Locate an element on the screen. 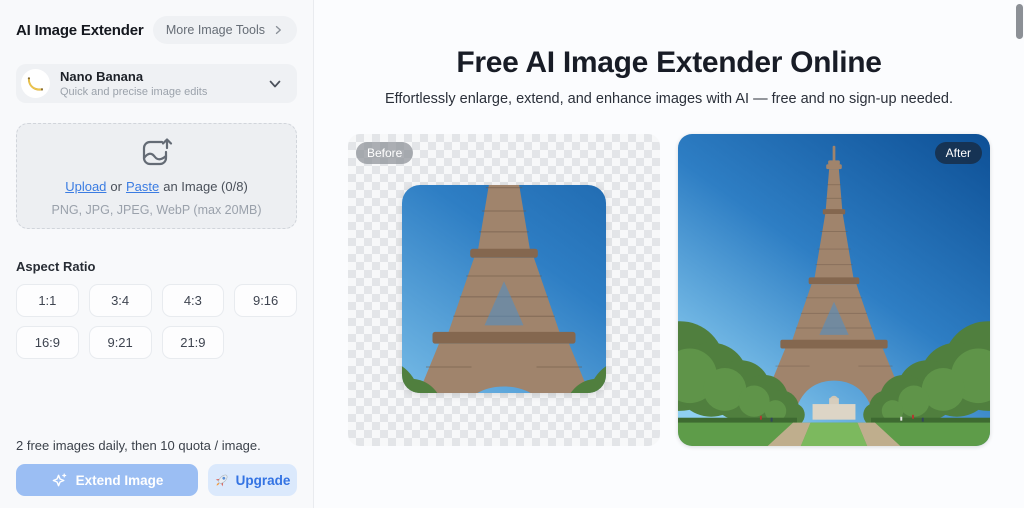 The height and width of the screenshot is (508, 1024). paste-link: Paste is located at coordinates (142, 186).